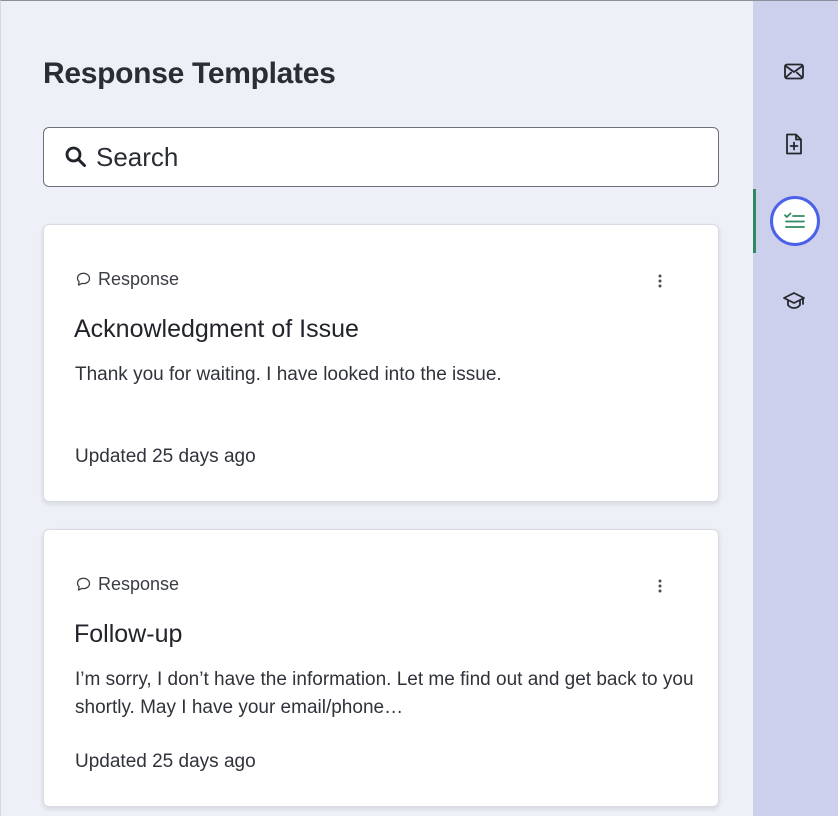 This screenshot has width=838, height=816. What do you see at coordinates (128, 634) in the screenshot?
I see `template-title: Follow-up` at bounding box center [128, 634].